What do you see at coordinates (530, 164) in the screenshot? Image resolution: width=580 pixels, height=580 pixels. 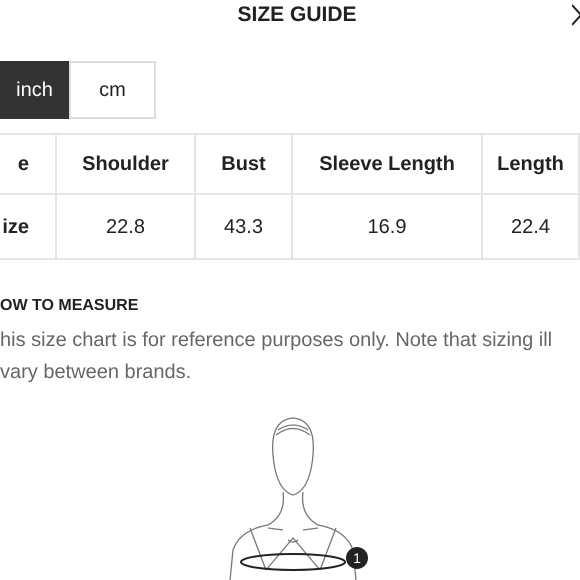 I see `column-header: Length` at bounding box center [530, 164].